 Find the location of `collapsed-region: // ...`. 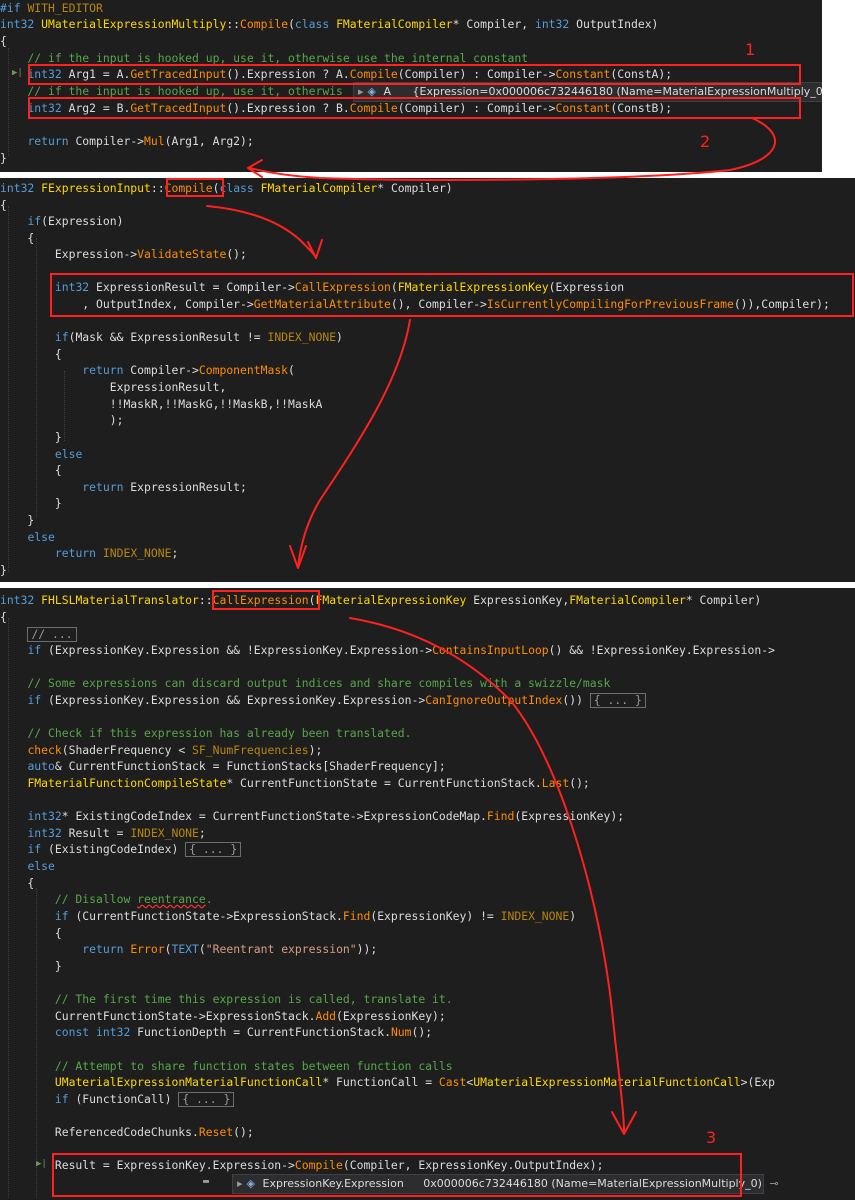

collapsed-region: // ... is located at coordinates (52, 634).